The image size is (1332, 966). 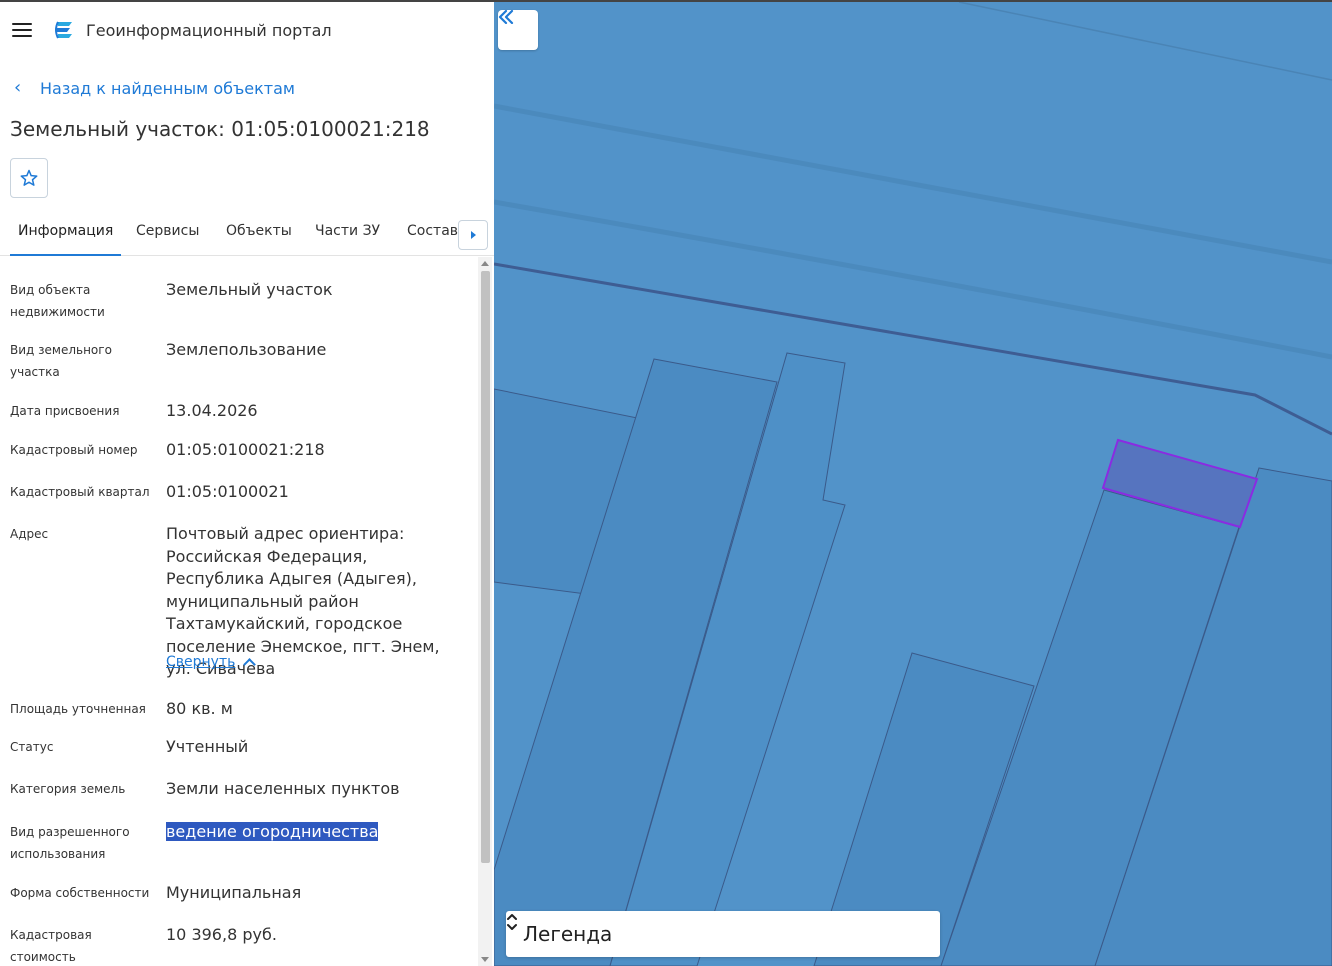 I want to click on chevron-up-icon, so click(x=250, y=664).